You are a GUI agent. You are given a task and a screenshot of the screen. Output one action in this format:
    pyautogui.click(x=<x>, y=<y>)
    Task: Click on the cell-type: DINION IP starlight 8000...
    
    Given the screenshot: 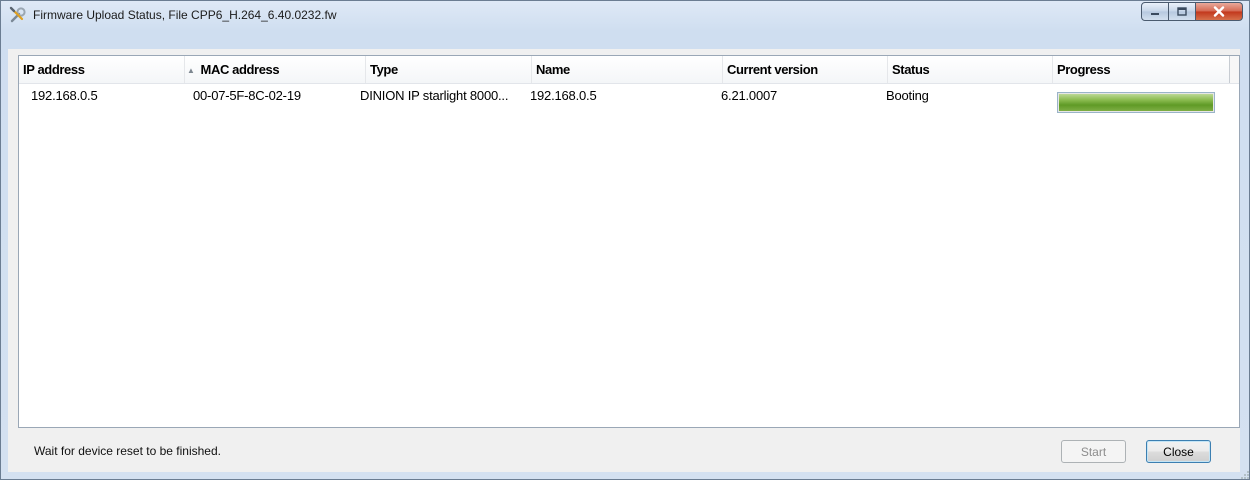 What is the action you would take?
    pyautogui.click(x=434, y=95)
    